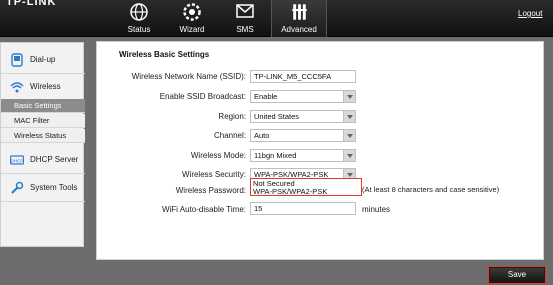 The image size is (553, 285). I want to click on region-value: United States, so click(277, 116).